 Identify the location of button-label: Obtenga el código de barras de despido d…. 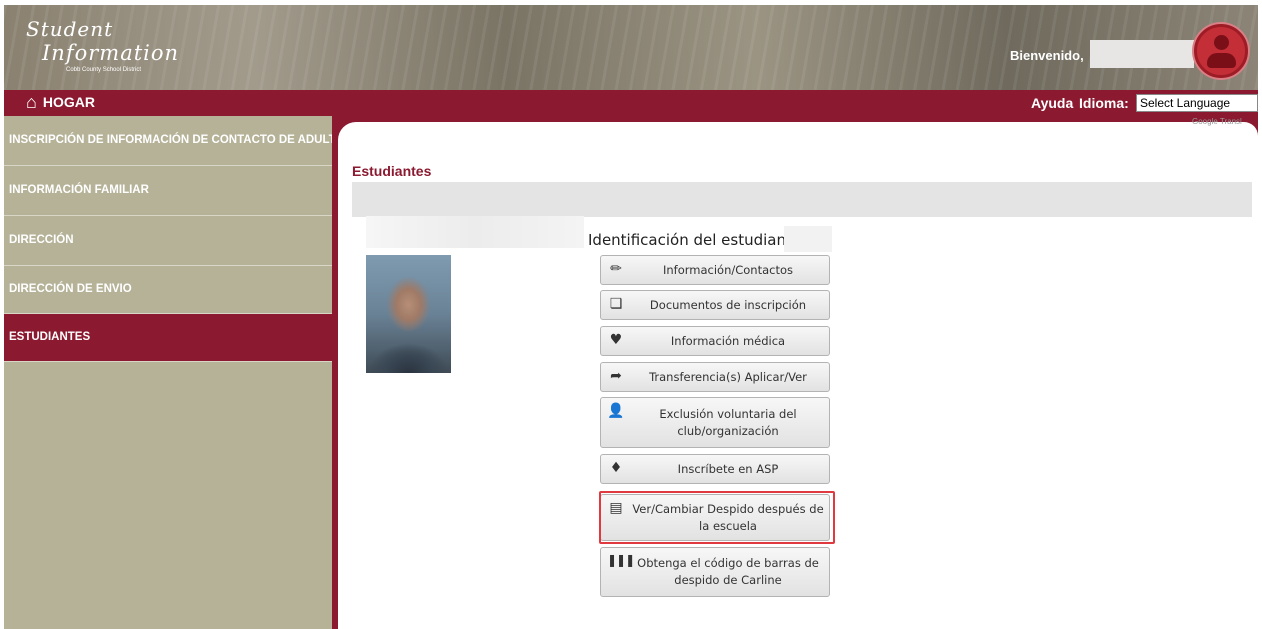
(728, 571).